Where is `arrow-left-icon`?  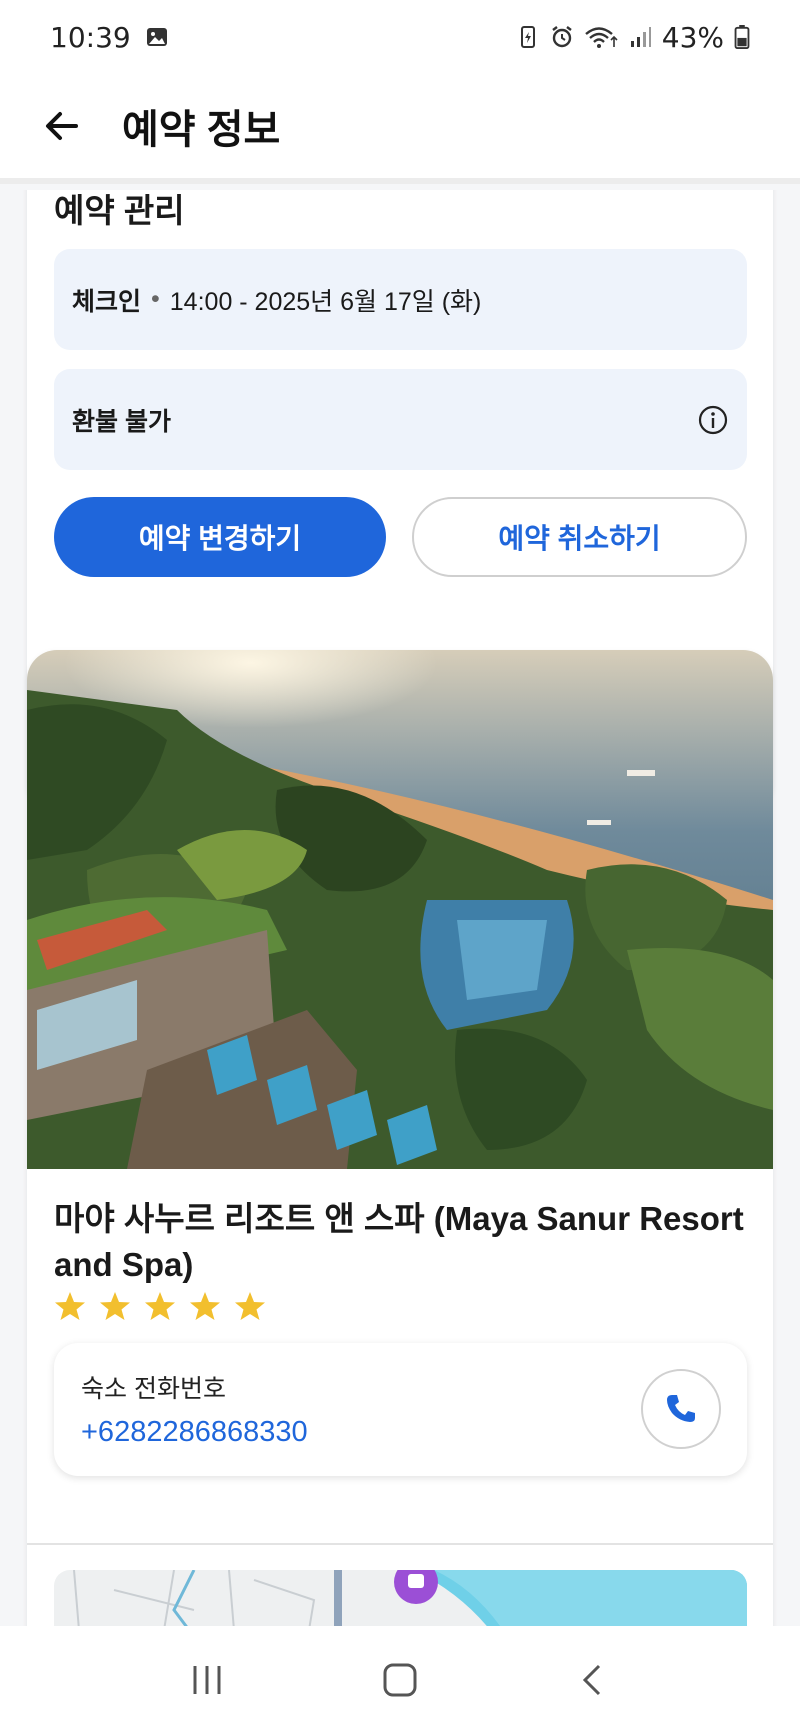
arrow-left-icon is located at coordinates (62, 126).